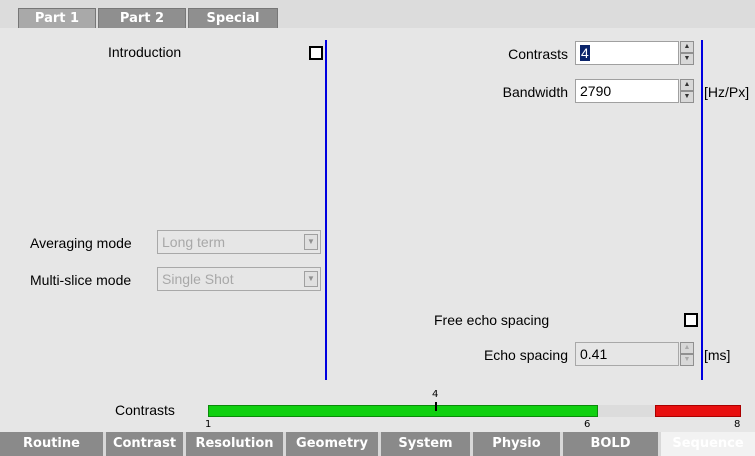 The height and width of the screenshot is (456, 755). What do you see at coordinates (627, 91) in the screenshot?
I see `bandwidth-input: 2790` at bounding box center [627, 91].